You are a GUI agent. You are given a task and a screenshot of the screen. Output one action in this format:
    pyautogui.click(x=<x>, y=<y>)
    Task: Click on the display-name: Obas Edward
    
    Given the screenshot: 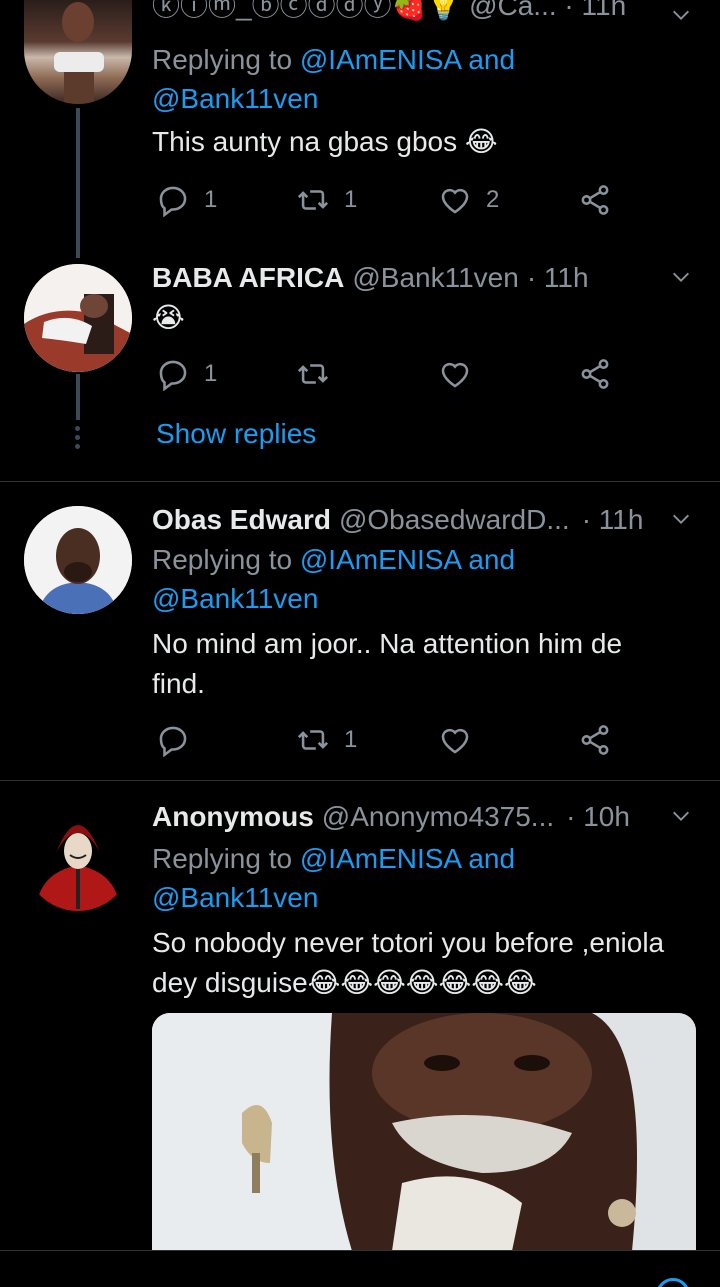 What is the action you would take?
    pyautogui.click(x=241, y=520)
    